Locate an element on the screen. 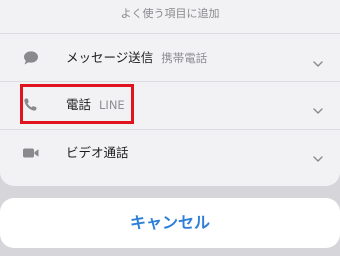 This screenshot has height=256, width=340. row-label: ビデオ通話 is located at coordinates (97, 153).